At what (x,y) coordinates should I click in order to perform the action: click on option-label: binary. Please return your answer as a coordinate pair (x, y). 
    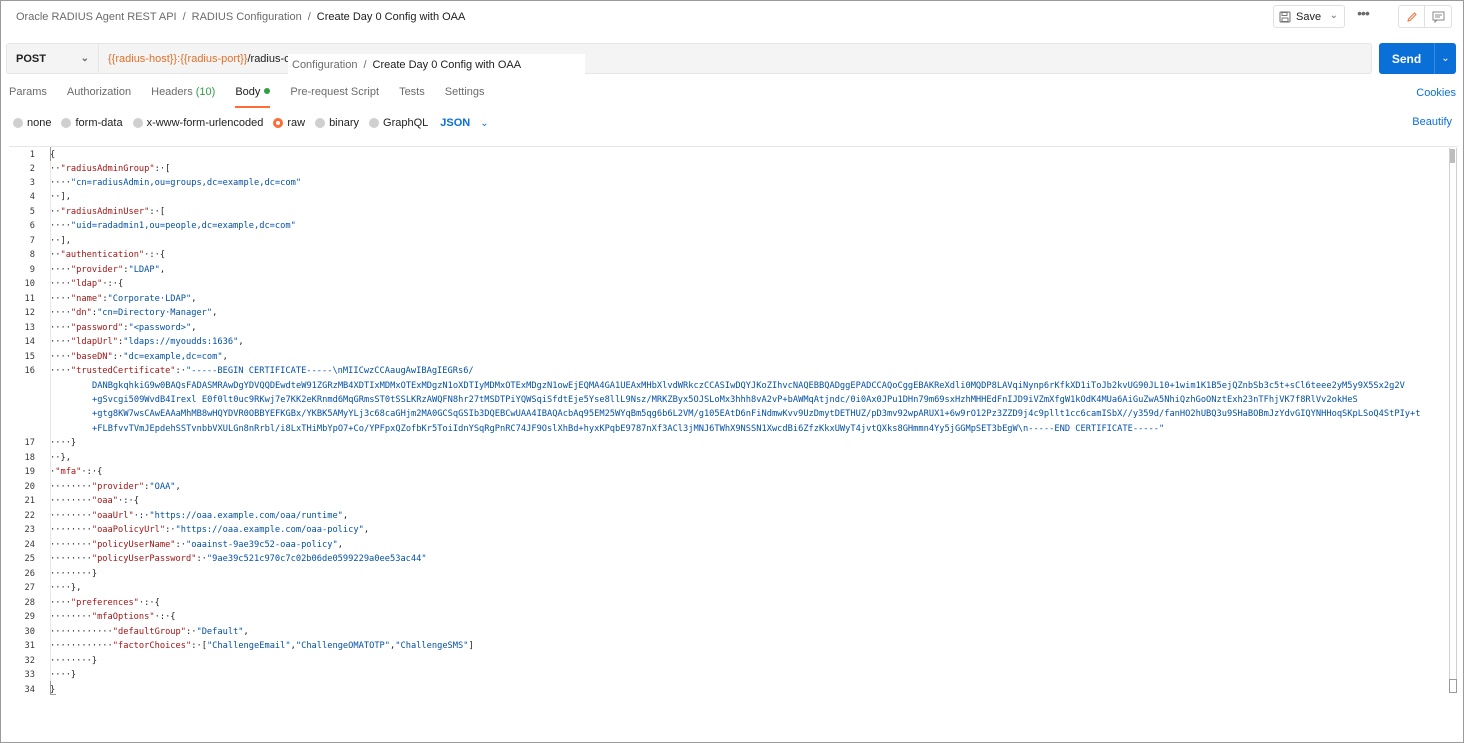
    Looking at the image, I should click on (344, 123).